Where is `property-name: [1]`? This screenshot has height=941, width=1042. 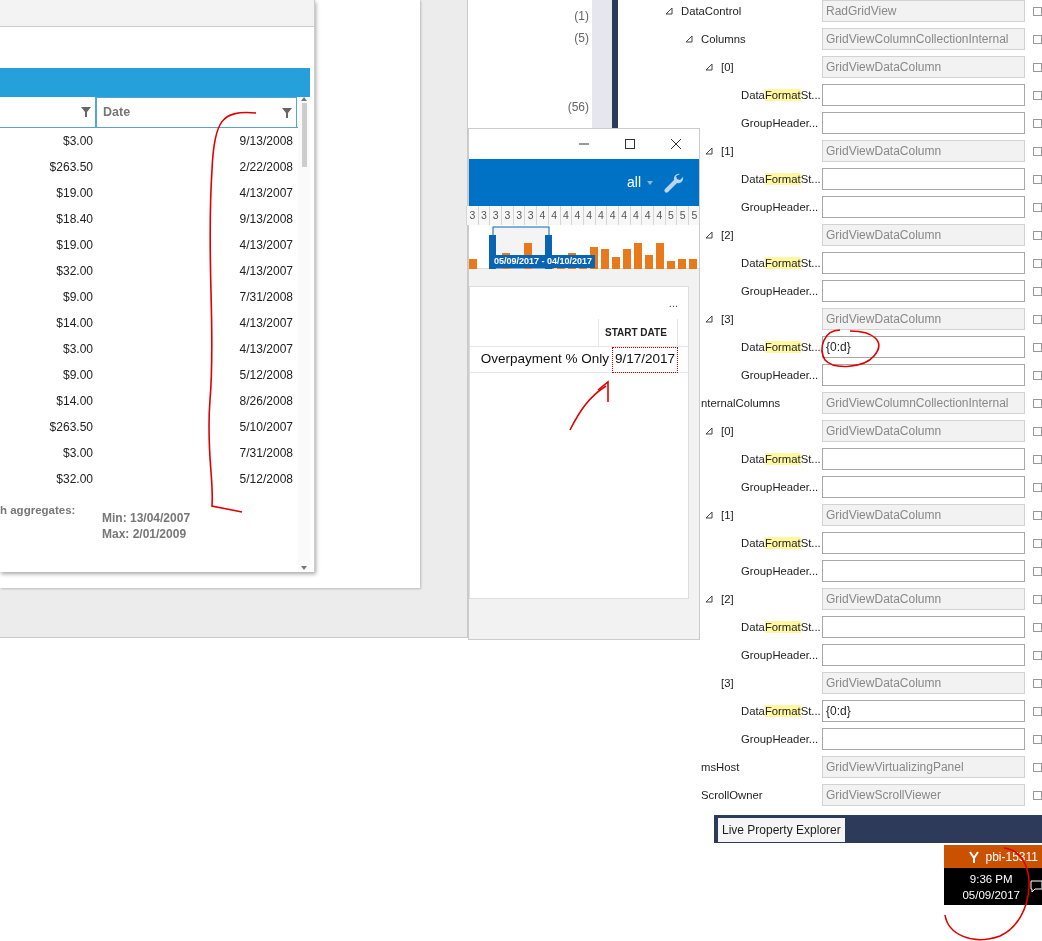
property-name: [1] is located at coordinates (727, 151).